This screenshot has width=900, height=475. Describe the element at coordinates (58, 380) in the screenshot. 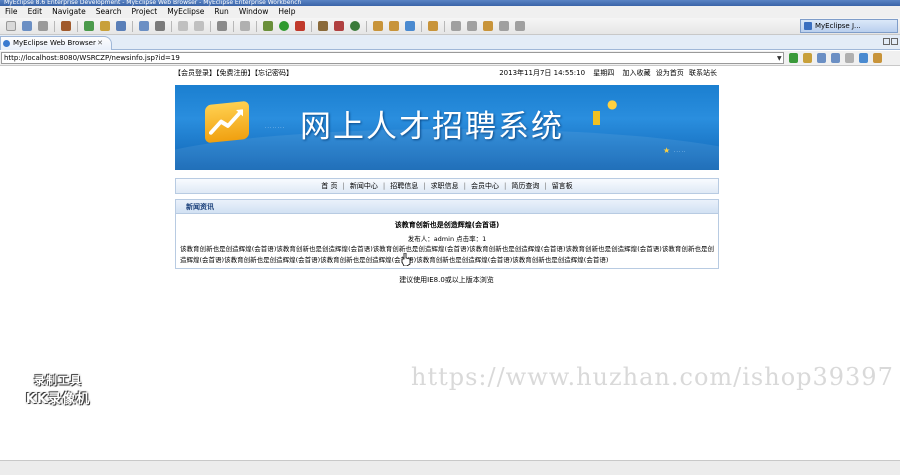

I see `recorder-badge-line1: 录制工具` at that location.